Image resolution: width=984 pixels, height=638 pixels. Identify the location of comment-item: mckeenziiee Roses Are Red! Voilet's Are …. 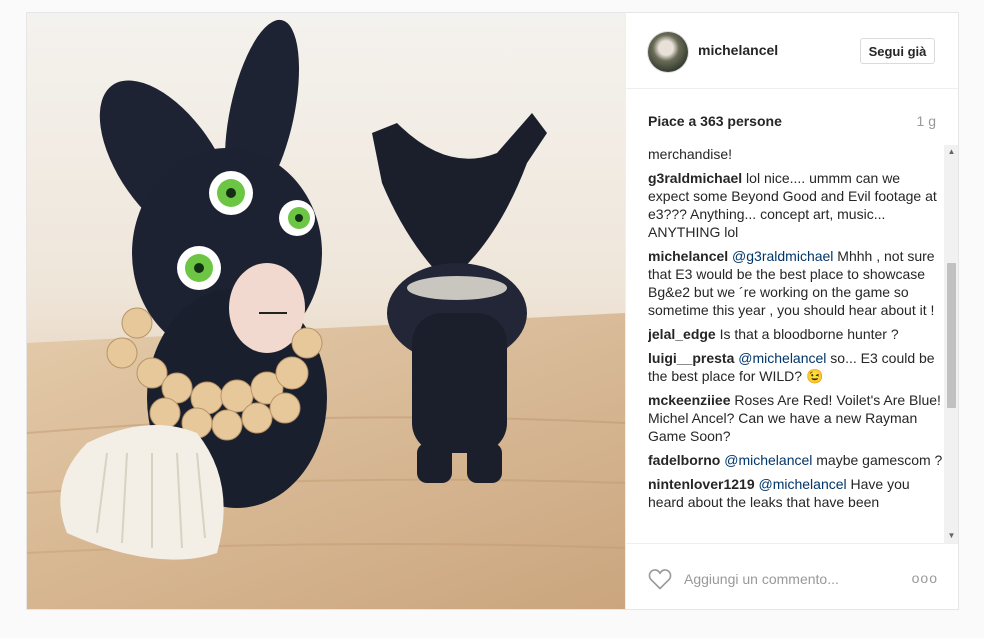
(796, 418).